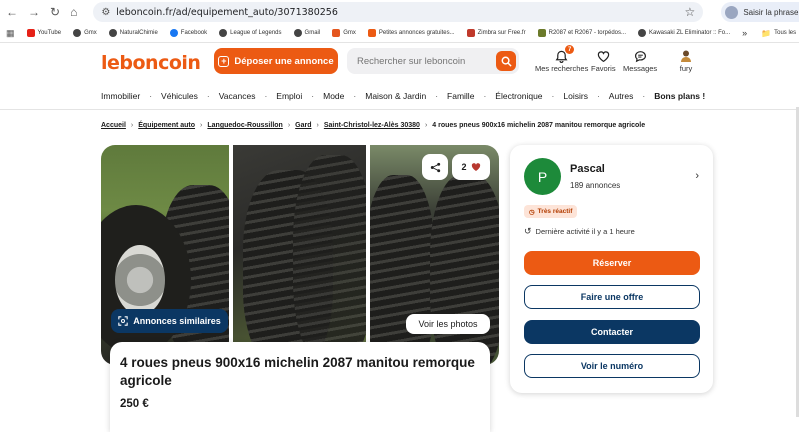 The image size is (799, 432). I want to click on favorites-link: Favoris, so click(603, 60).